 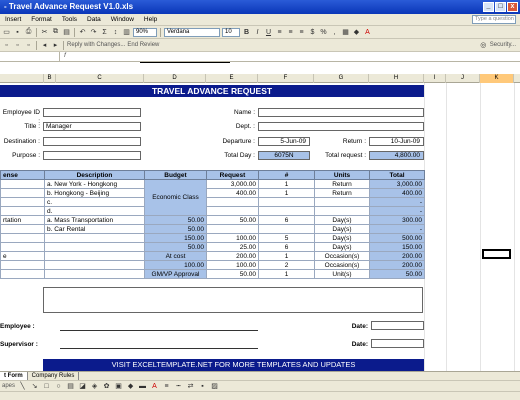 What do you see at coordinates (28, 45) in the screenshot?
I see `track-icon: ▫` at bounding box center [28, 45].